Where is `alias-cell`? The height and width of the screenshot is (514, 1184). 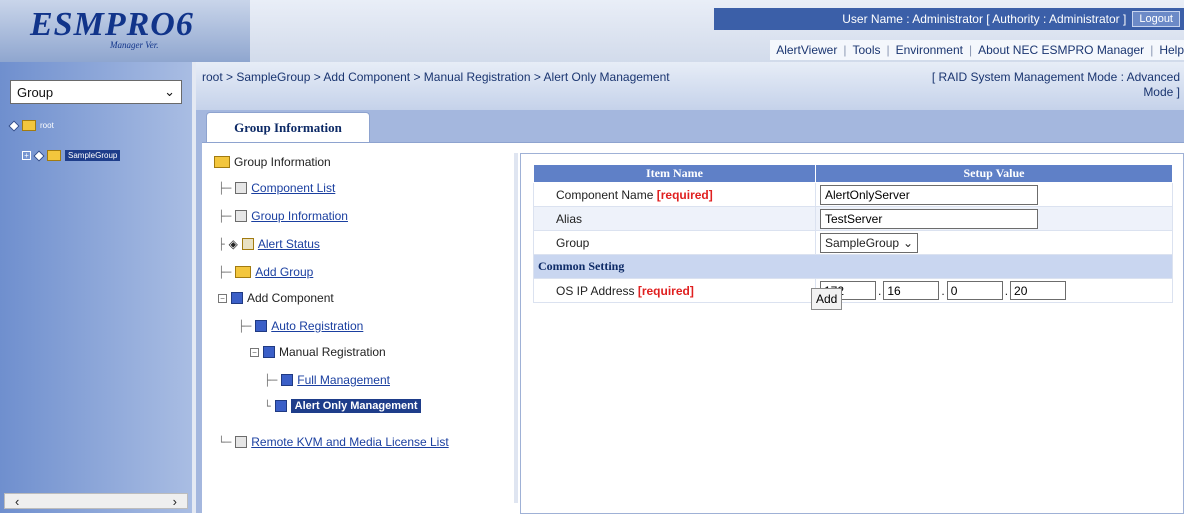 alias-cell is located at coordinates (994, 218).